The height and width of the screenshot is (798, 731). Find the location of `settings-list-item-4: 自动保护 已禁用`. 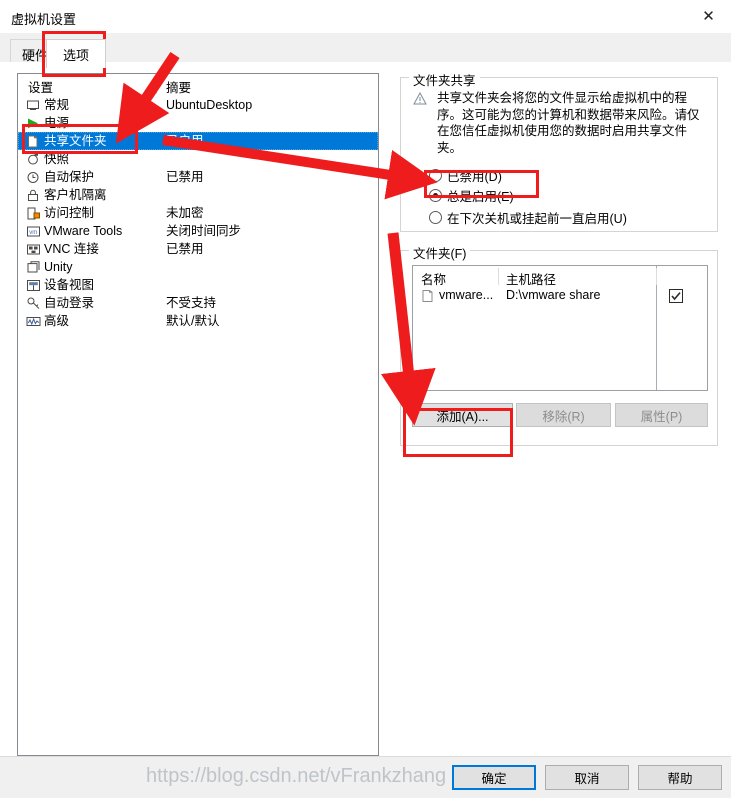

settings-list-item-4: 自动保护 已禁用 is located at coordinates (198, 177).